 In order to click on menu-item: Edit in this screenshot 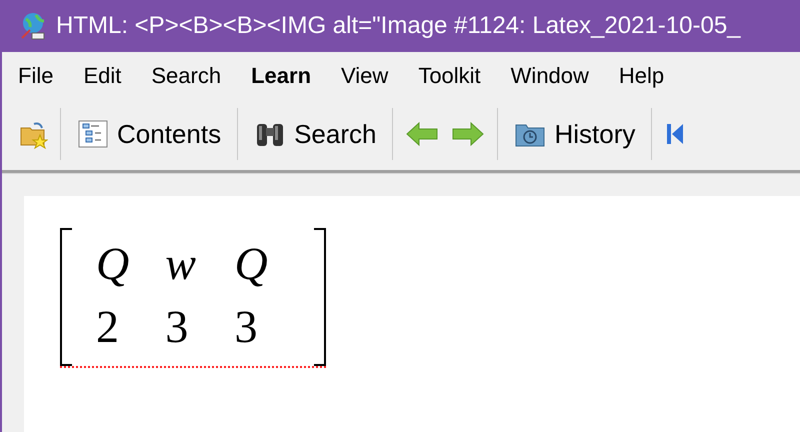, I will do `click(102, 75)`.